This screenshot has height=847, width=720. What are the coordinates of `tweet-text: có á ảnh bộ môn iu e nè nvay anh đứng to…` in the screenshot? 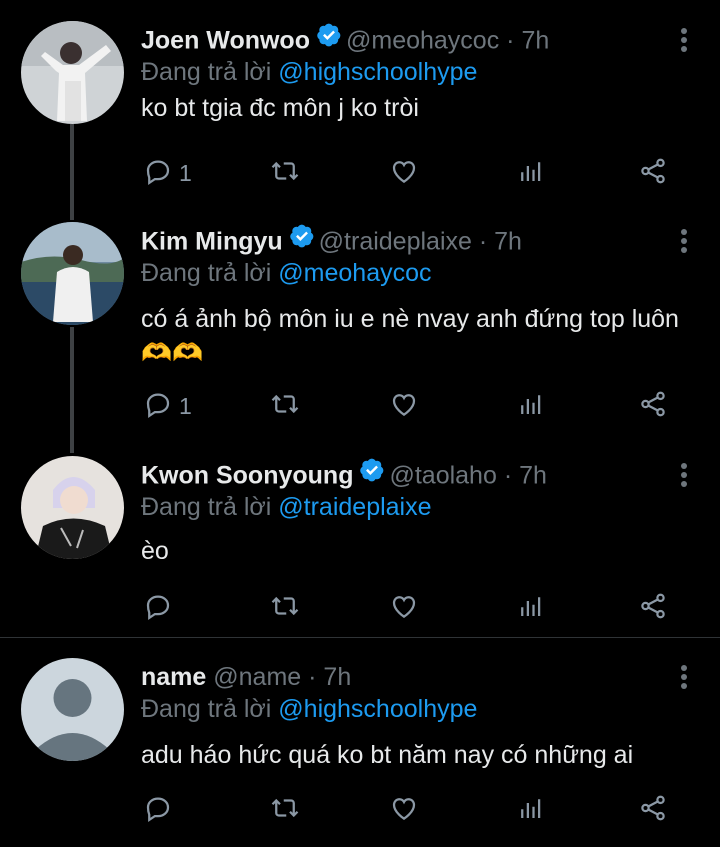 It's located at (410, 336).